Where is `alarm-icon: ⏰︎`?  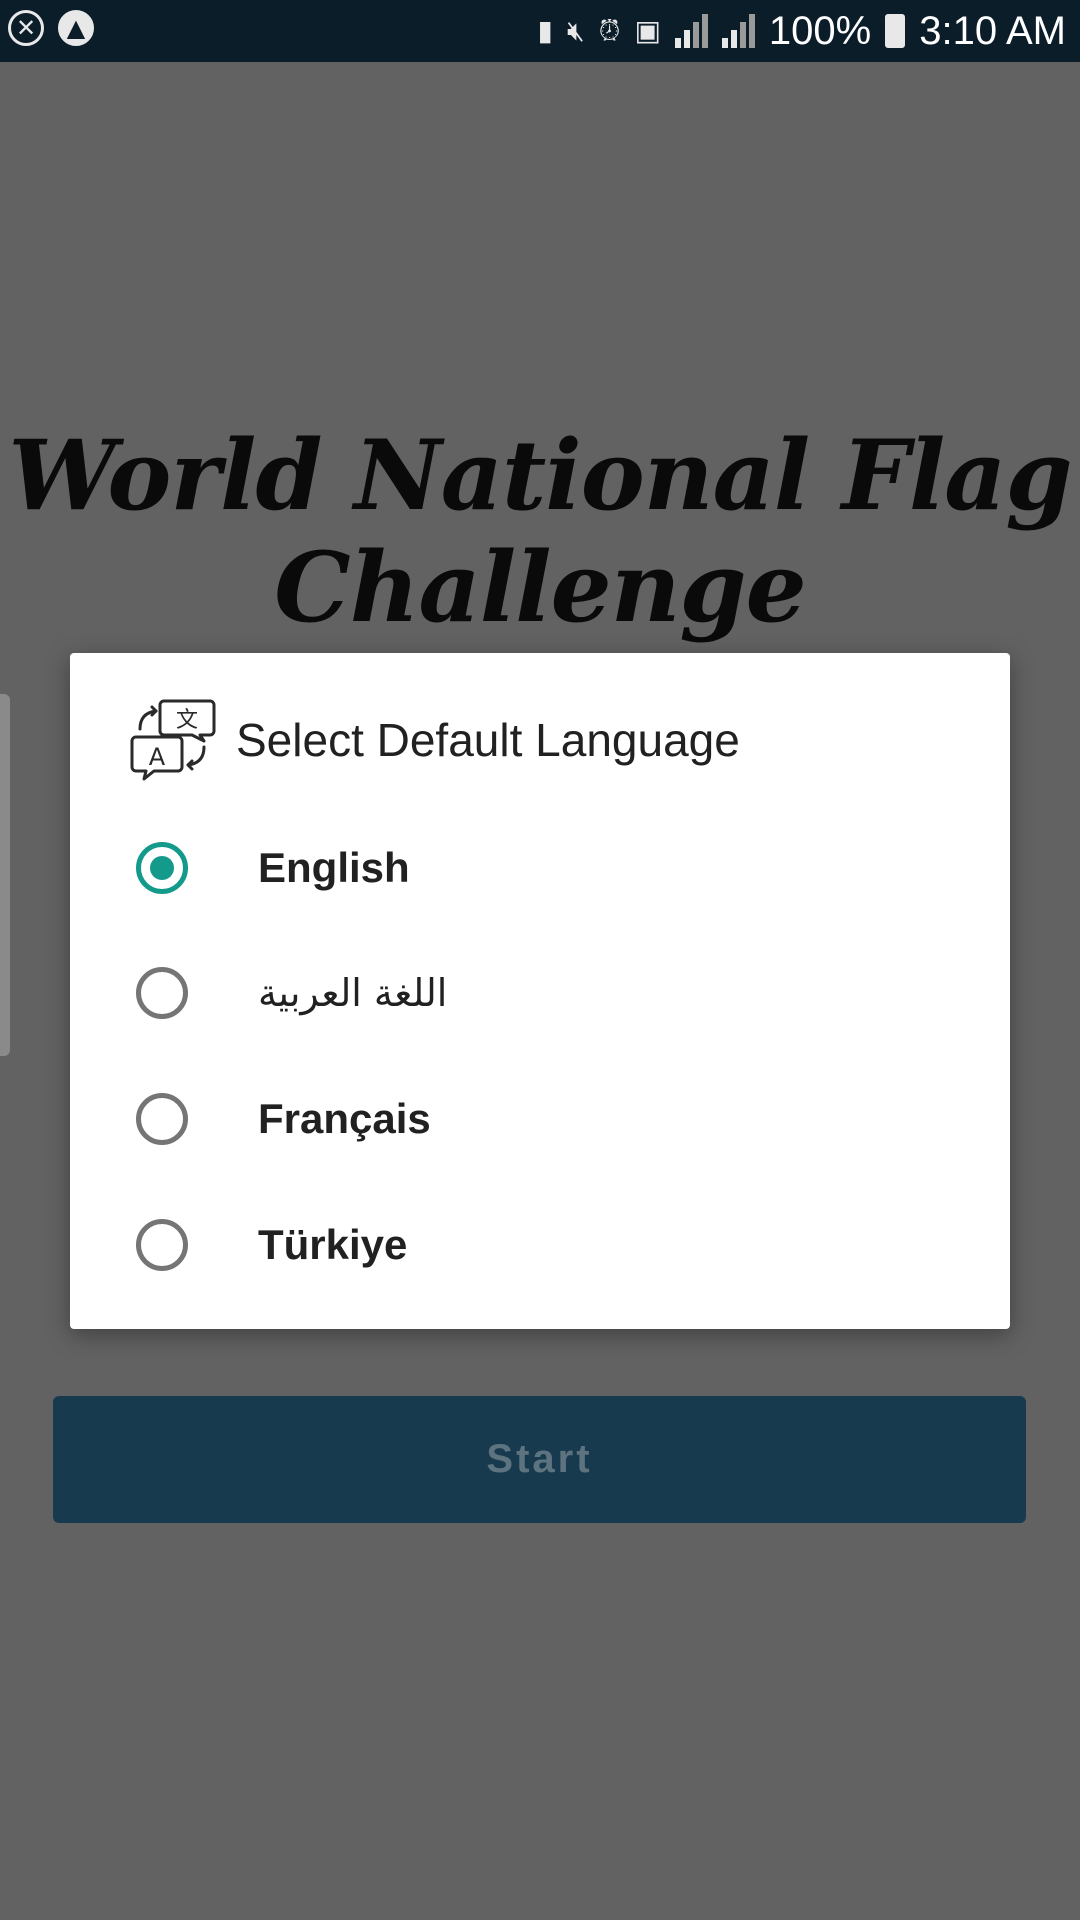
alarm-icon: ⏰︎ is located at coordinates (609, 30).